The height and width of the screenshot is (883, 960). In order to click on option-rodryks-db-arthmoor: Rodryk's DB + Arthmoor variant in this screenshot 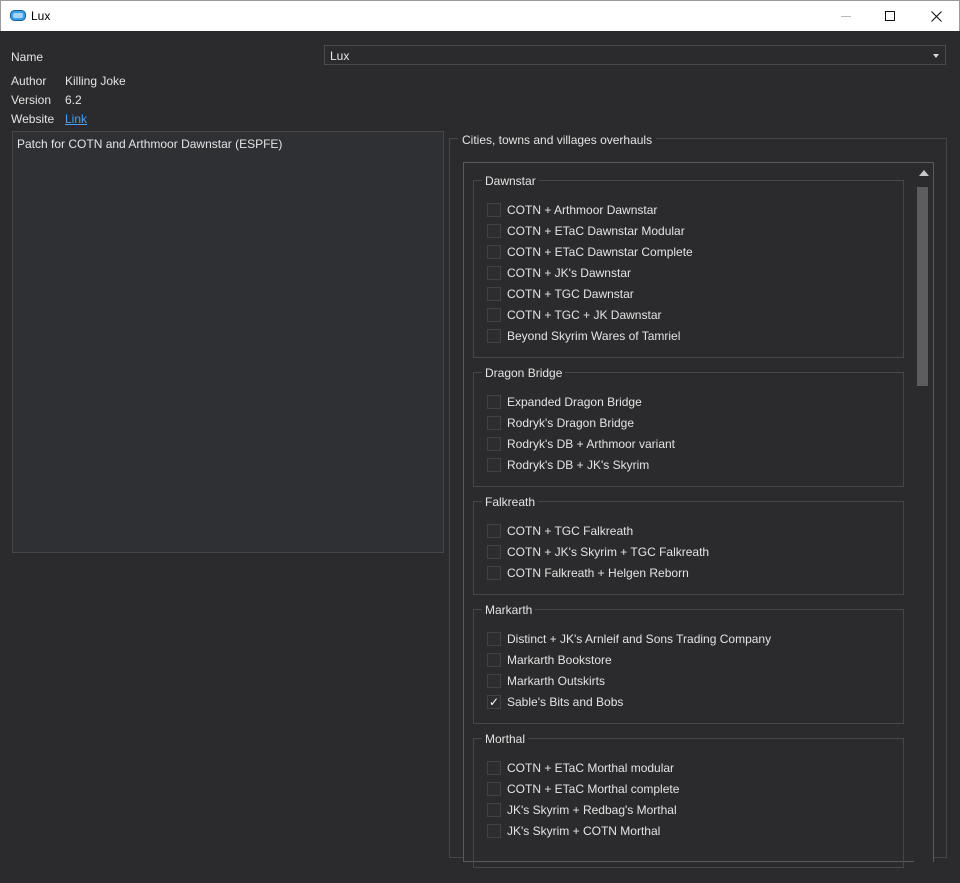, I will do `click(687, 444)`.